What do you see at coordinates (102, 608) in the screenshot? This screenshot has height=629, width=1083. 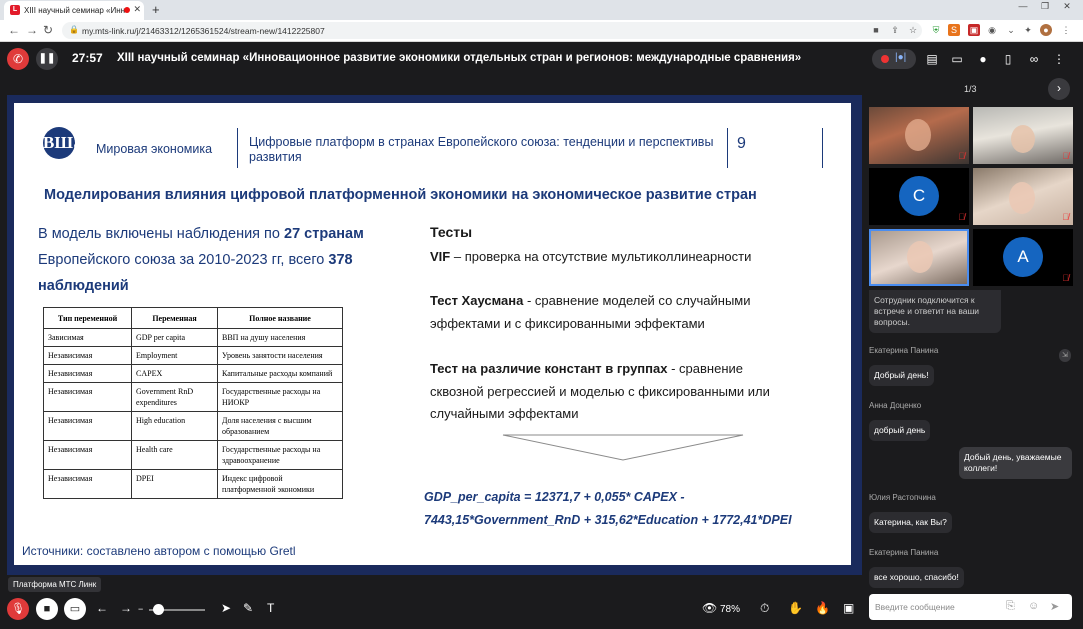 I see `previous-slide-icon: ←` at bounding box center [102, 608].